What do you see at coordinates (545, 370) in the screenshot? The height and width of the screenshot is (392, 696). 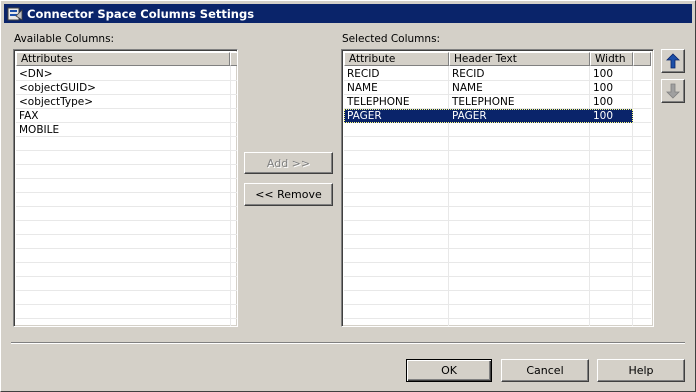 I see `cancel-button: Cancel` at bounding box center [545, 370].